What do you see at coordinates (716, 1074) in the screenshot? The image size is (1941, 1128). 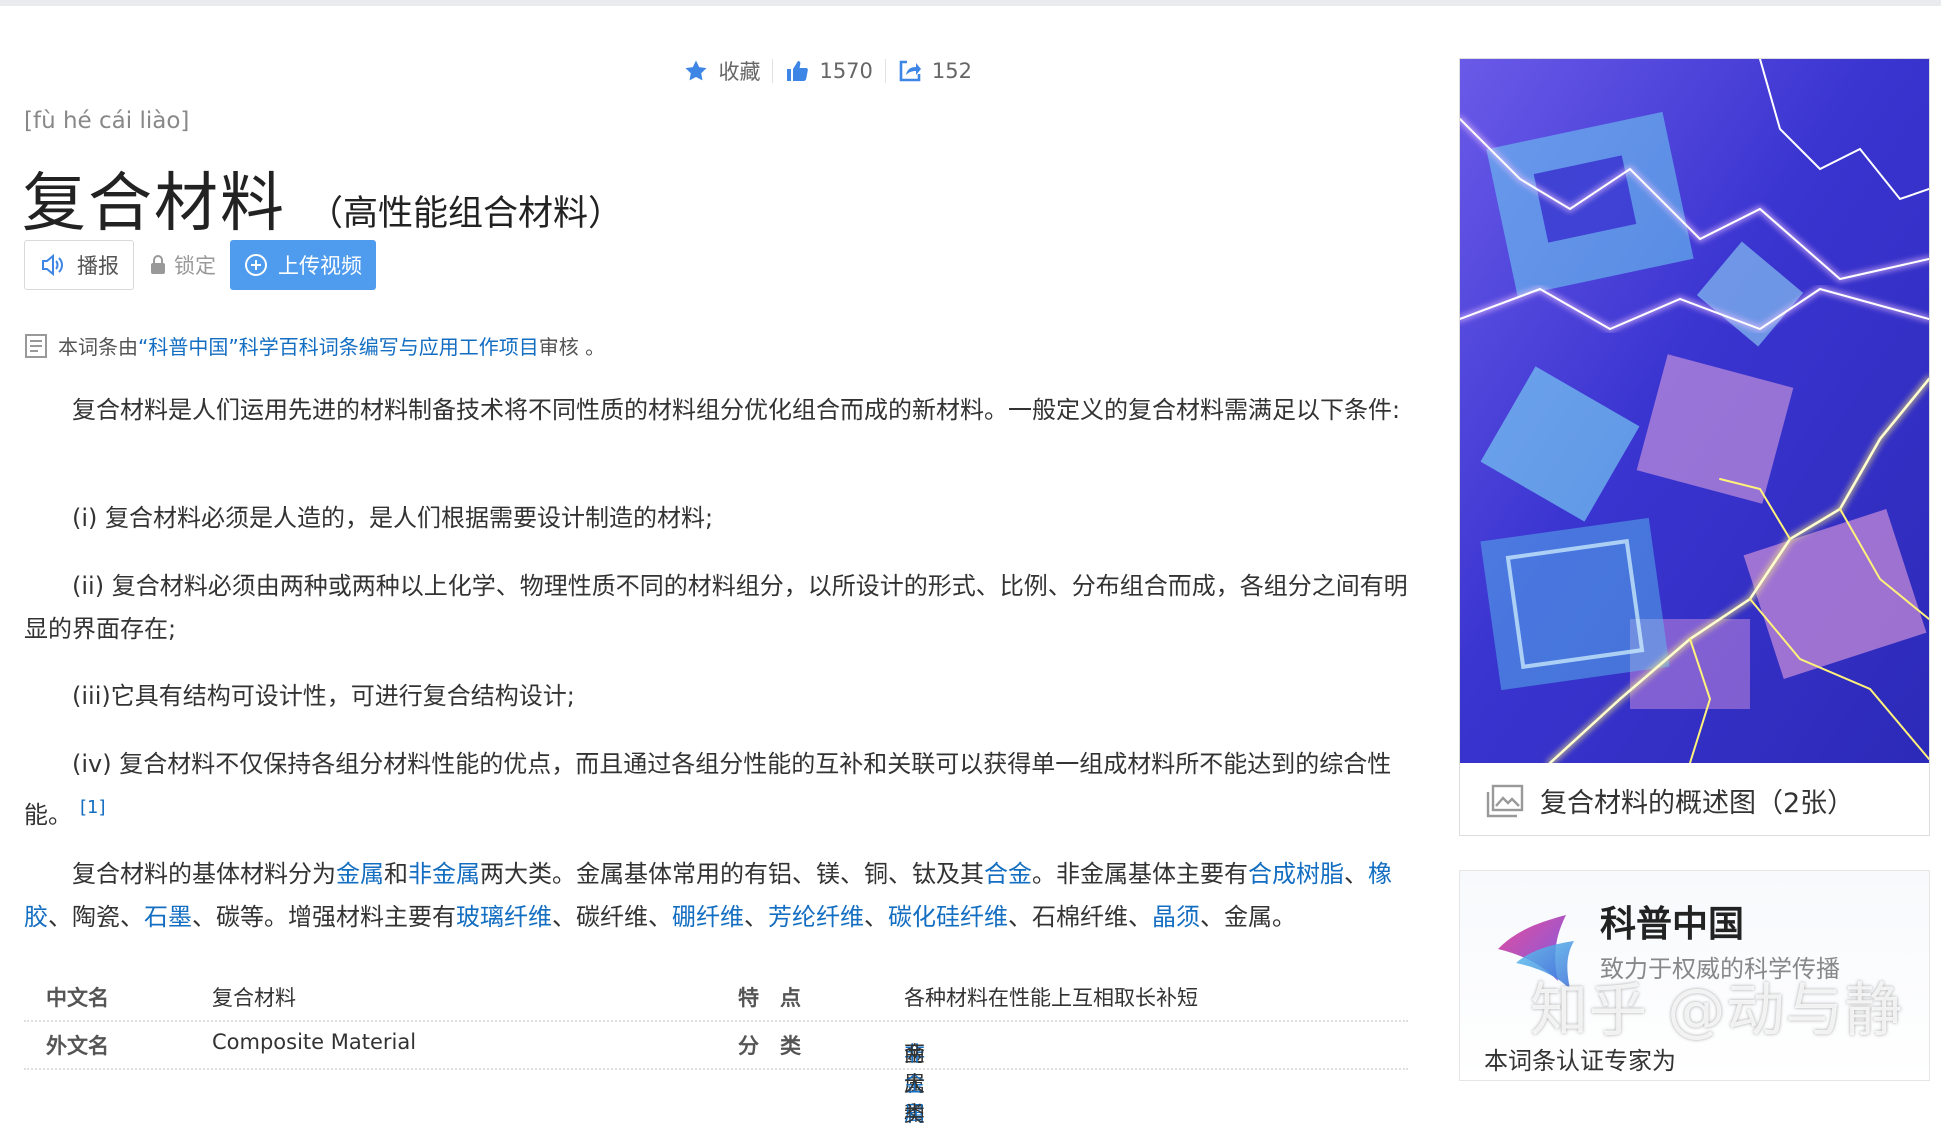 I see `info-row: 外文名 Composite Material 分 类 金属和 非金属 两大类` at bounding box center [716, 1074].